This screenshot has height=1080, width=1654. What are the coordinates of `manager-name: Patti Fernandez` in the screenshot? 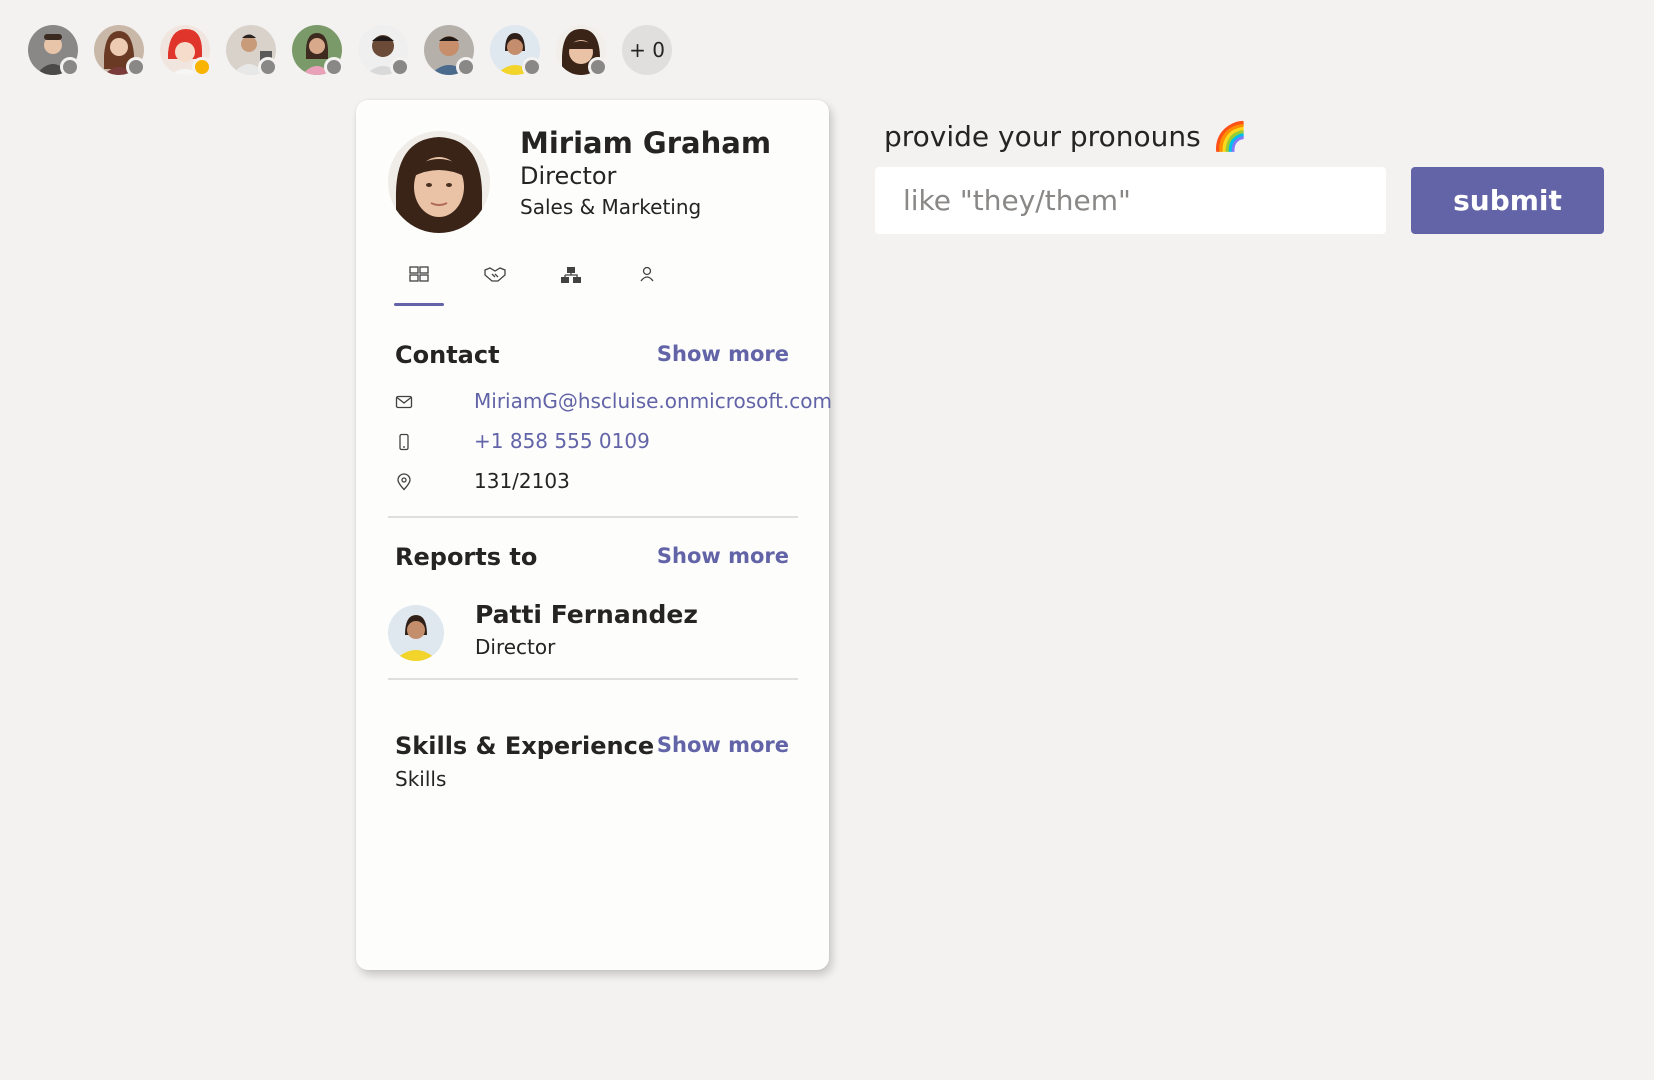 It's located at (586, 614).